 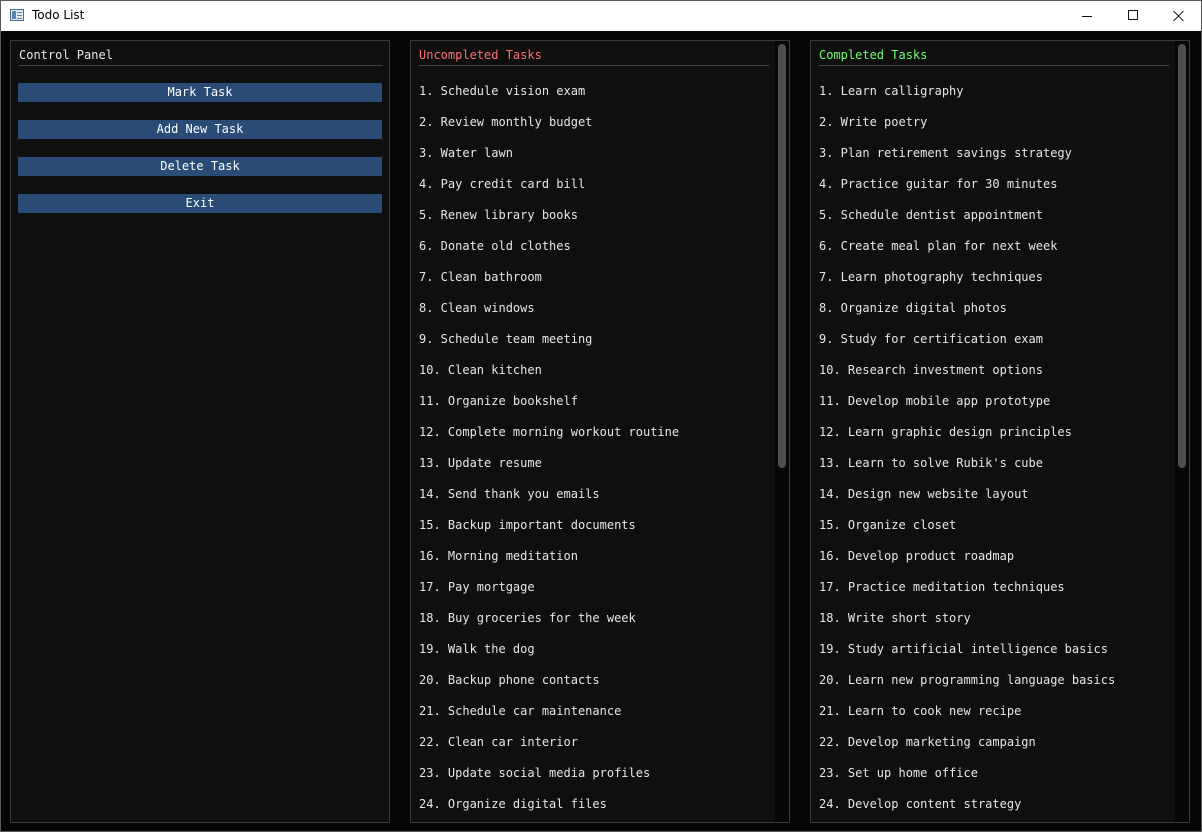 What do you see at coordinates (549, 808) in the screenshot?
I see `task-item: 24. Organize digital files` at bounding box center [549, 808].